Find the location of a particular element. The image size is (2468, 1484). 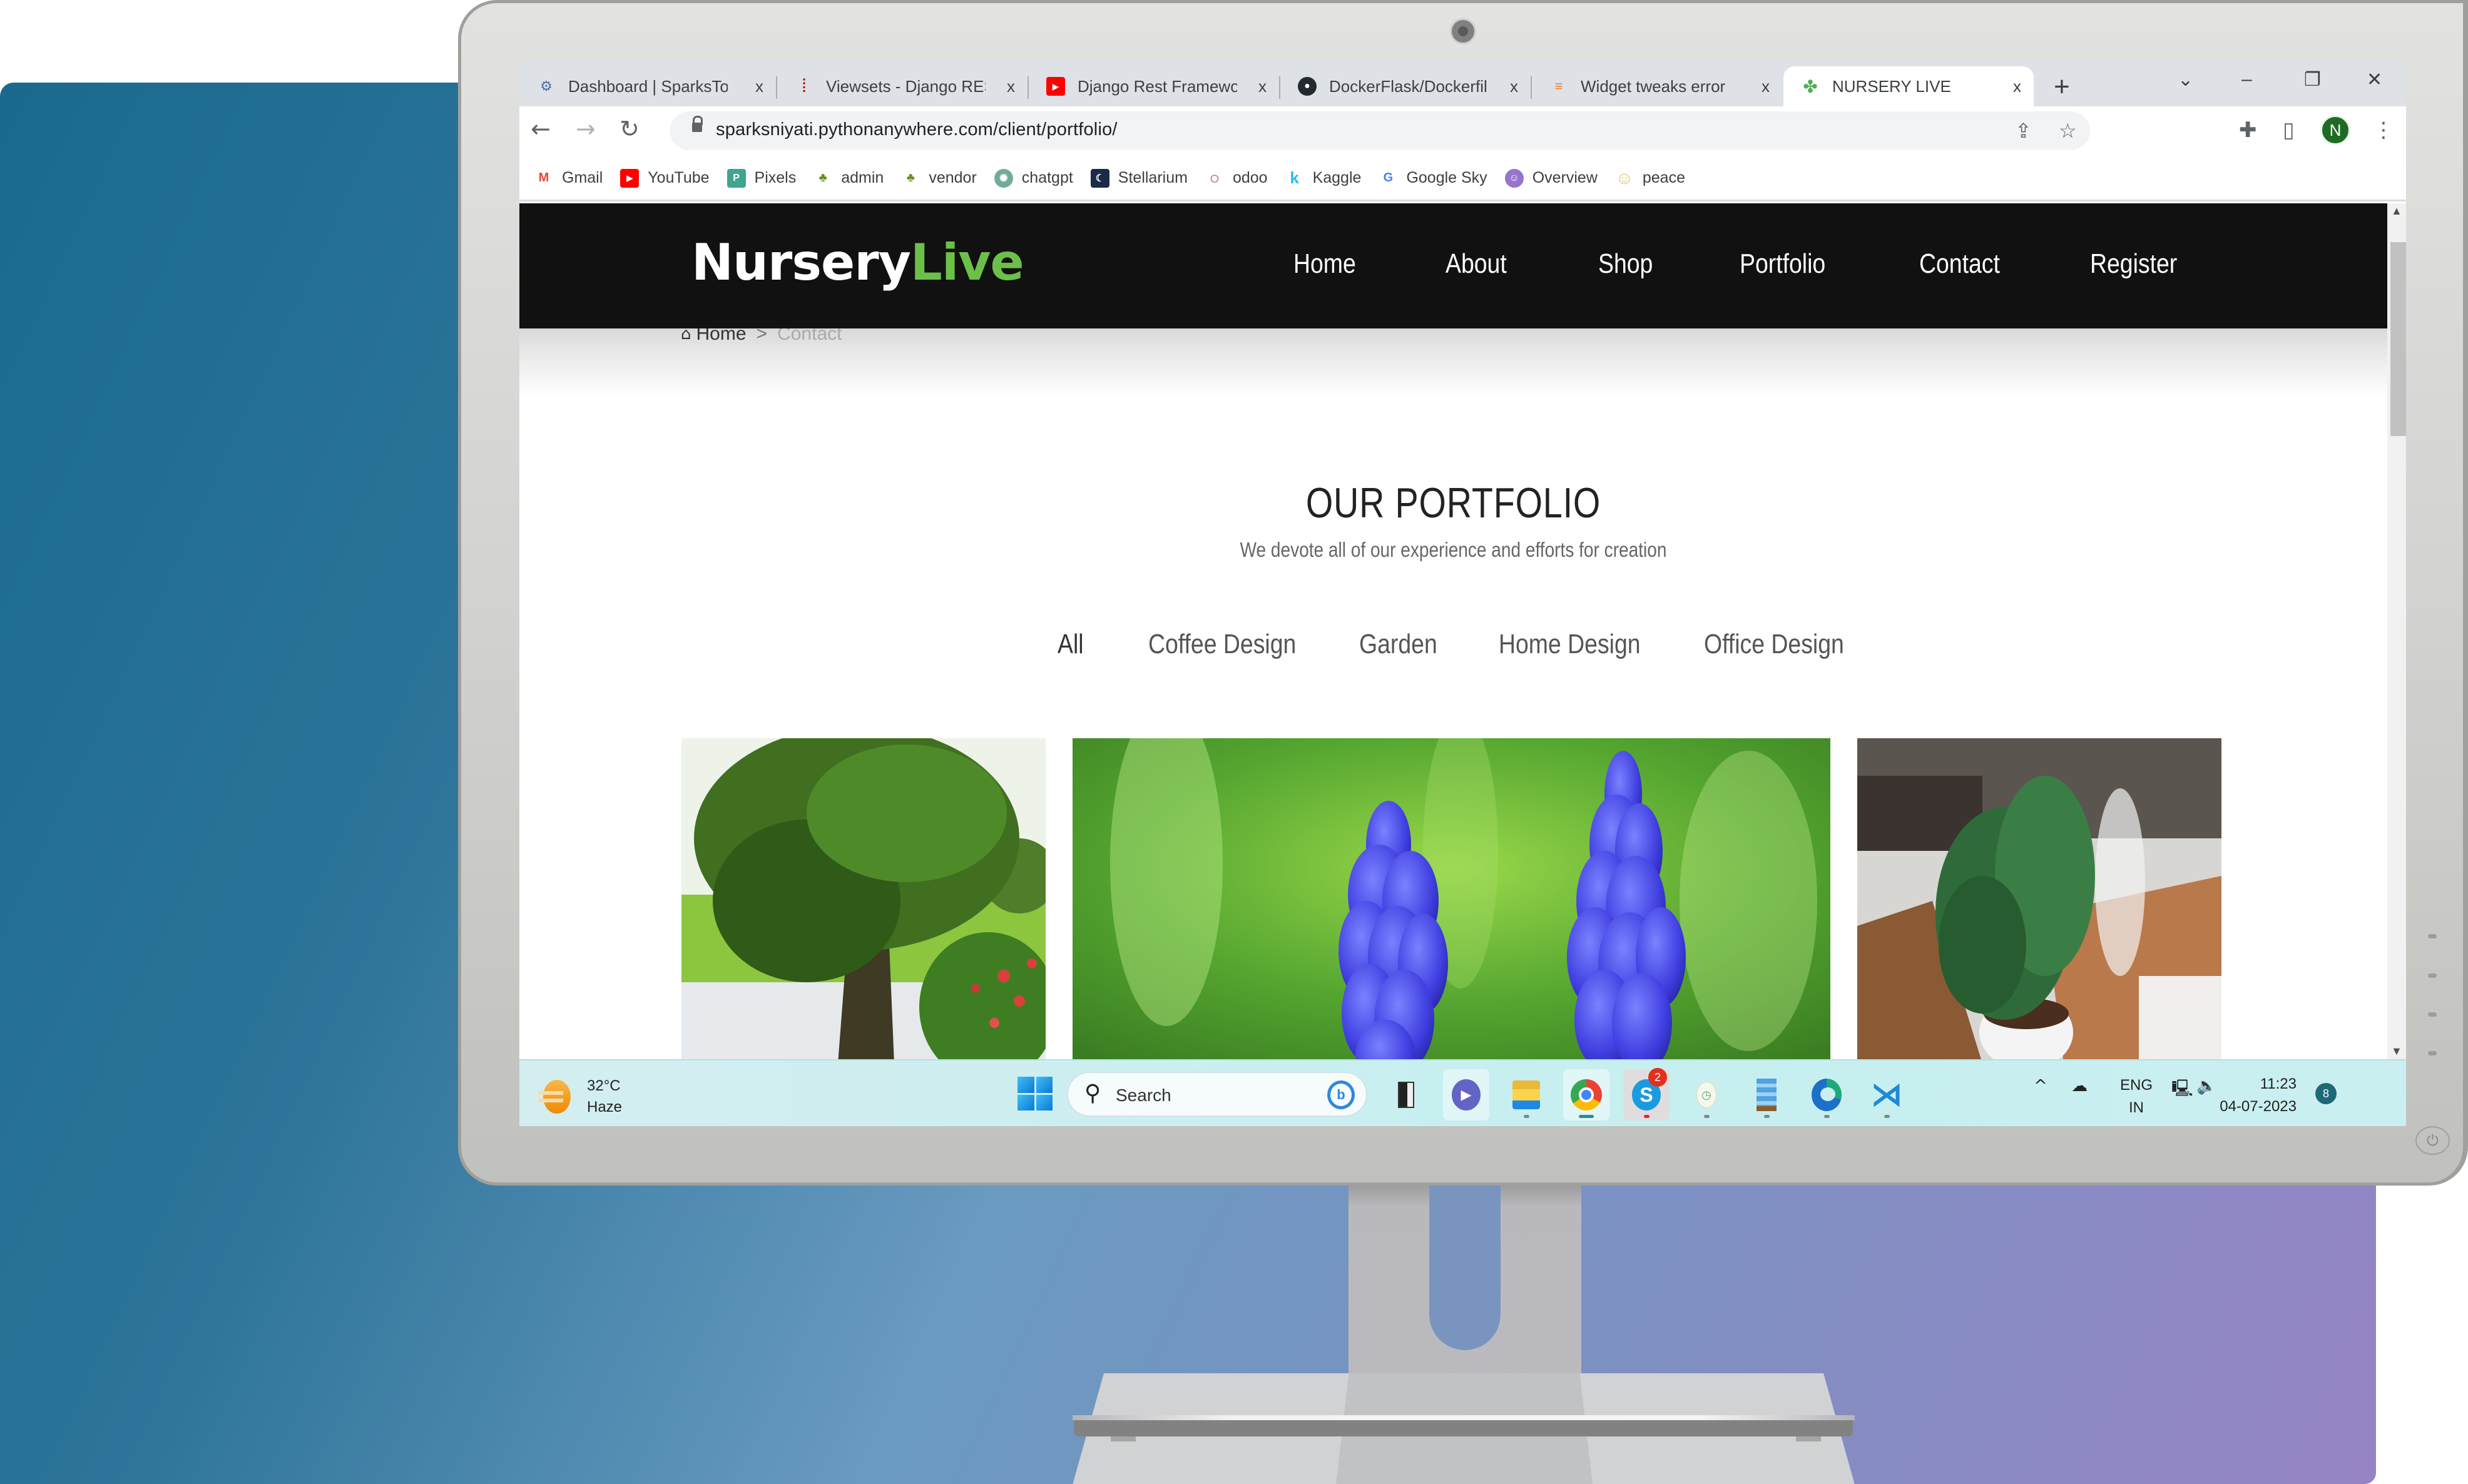

file-explorer-icon is located at coordinates (1526, 1095).